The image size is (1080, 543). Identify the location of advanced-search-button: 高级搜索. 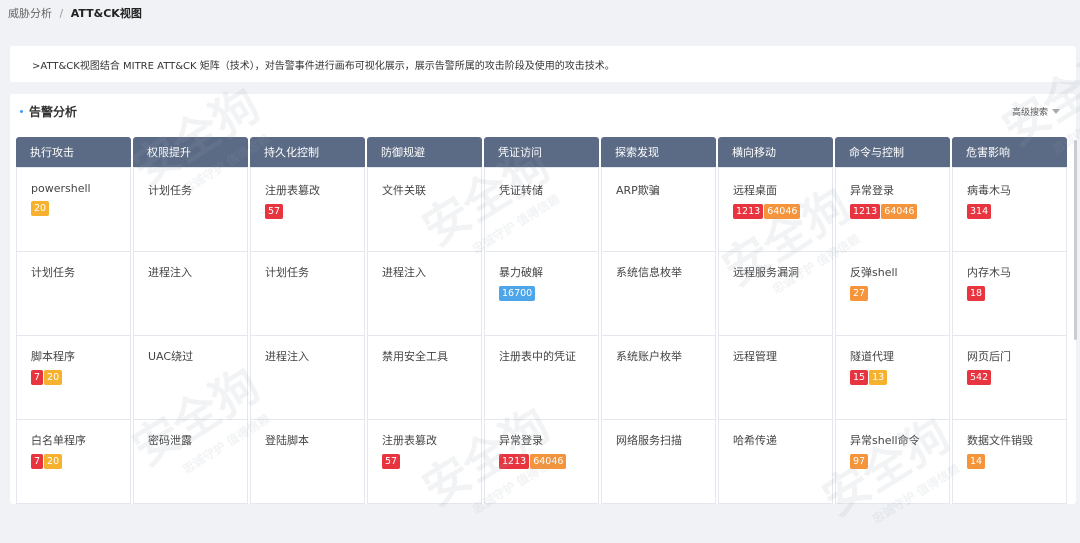
(1036, 111).